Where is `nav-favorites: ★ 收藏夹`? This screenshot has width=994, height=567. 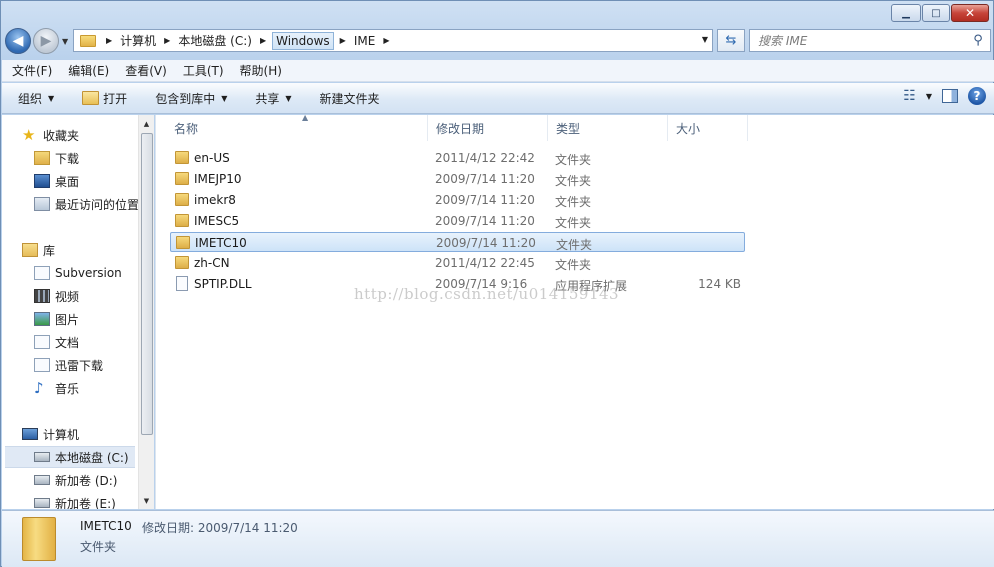
nav-favorites: ★ 收藏夹 is located at coordinates (50, 135).